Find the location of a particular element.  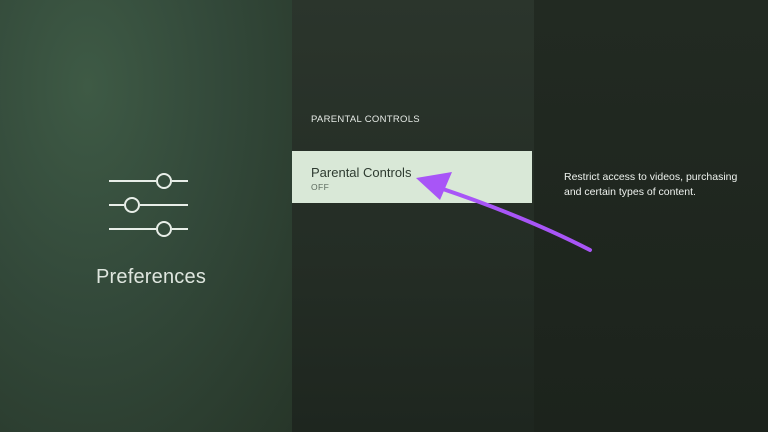

menu-item-parental-controls: Parental Controls OFF is located at coordinates (412, 177).